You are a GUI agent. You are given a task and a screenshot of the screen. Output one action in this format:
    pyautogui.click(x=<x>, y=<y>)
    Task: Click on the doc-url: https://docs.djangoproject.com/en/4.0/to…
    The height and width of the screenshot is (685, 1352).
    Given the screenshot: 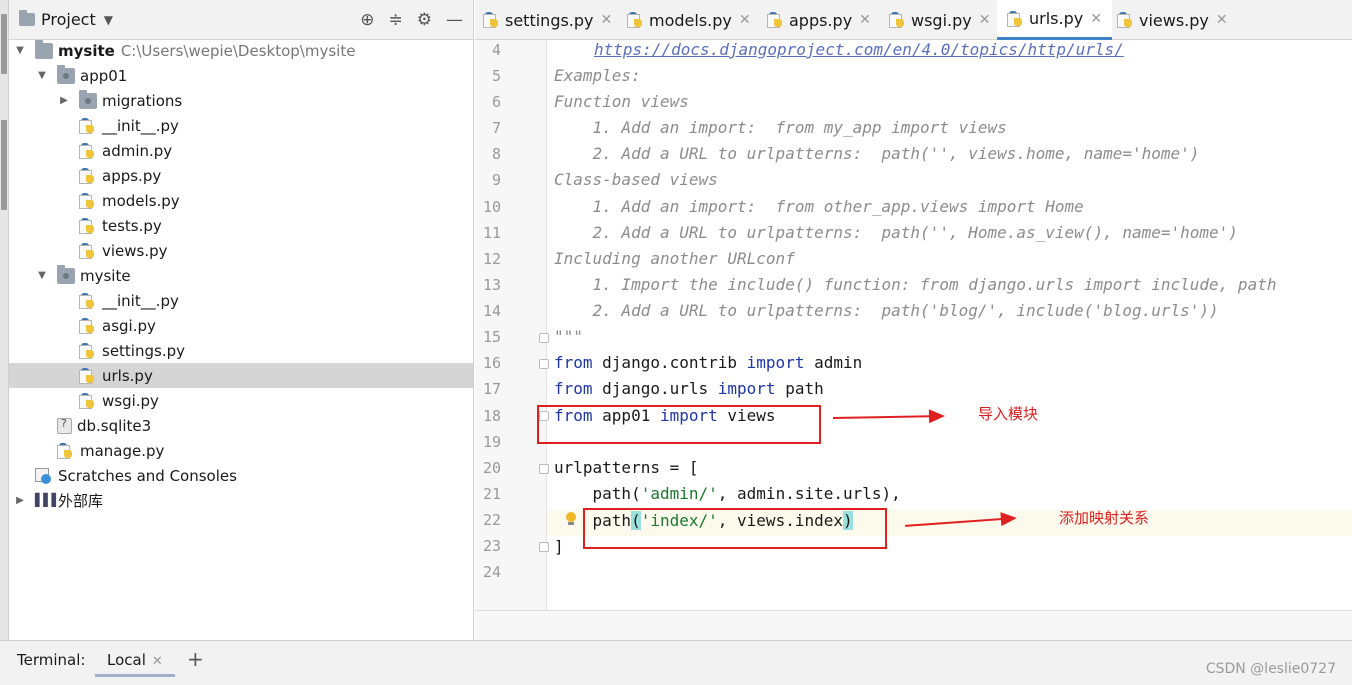 What is the action you would take?
    pyautogui.click(x=859, y=49)
    